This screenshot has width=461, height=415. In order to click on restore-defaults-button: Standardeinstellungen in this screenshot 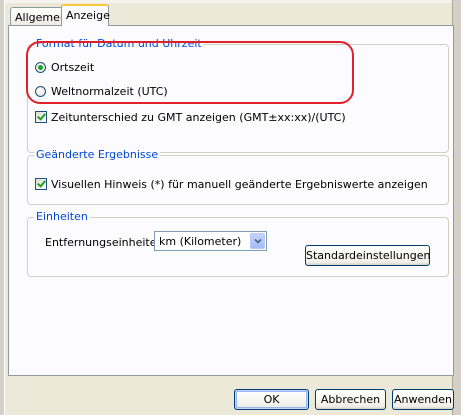, I will do `click(367, 255)`.